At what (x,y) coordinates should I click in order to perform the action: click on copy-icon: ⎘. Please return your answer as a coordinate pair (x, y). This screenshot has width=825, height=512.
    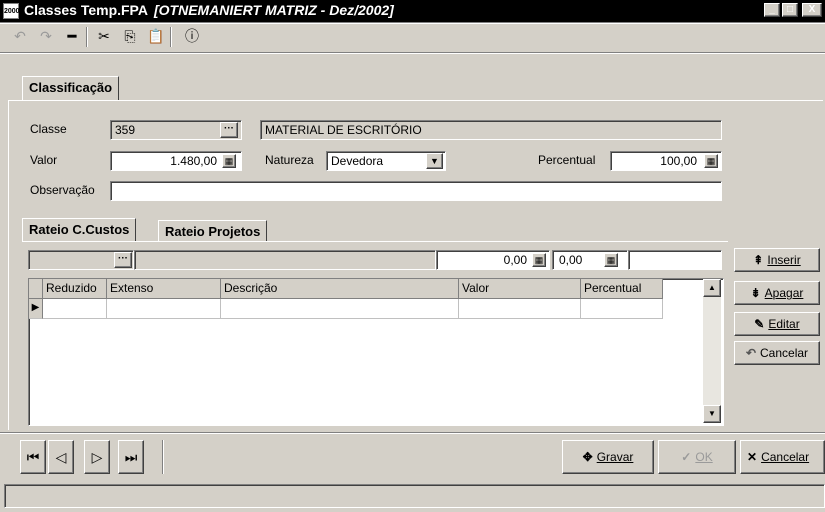
    Looking at the image, I should click on (130, 37).